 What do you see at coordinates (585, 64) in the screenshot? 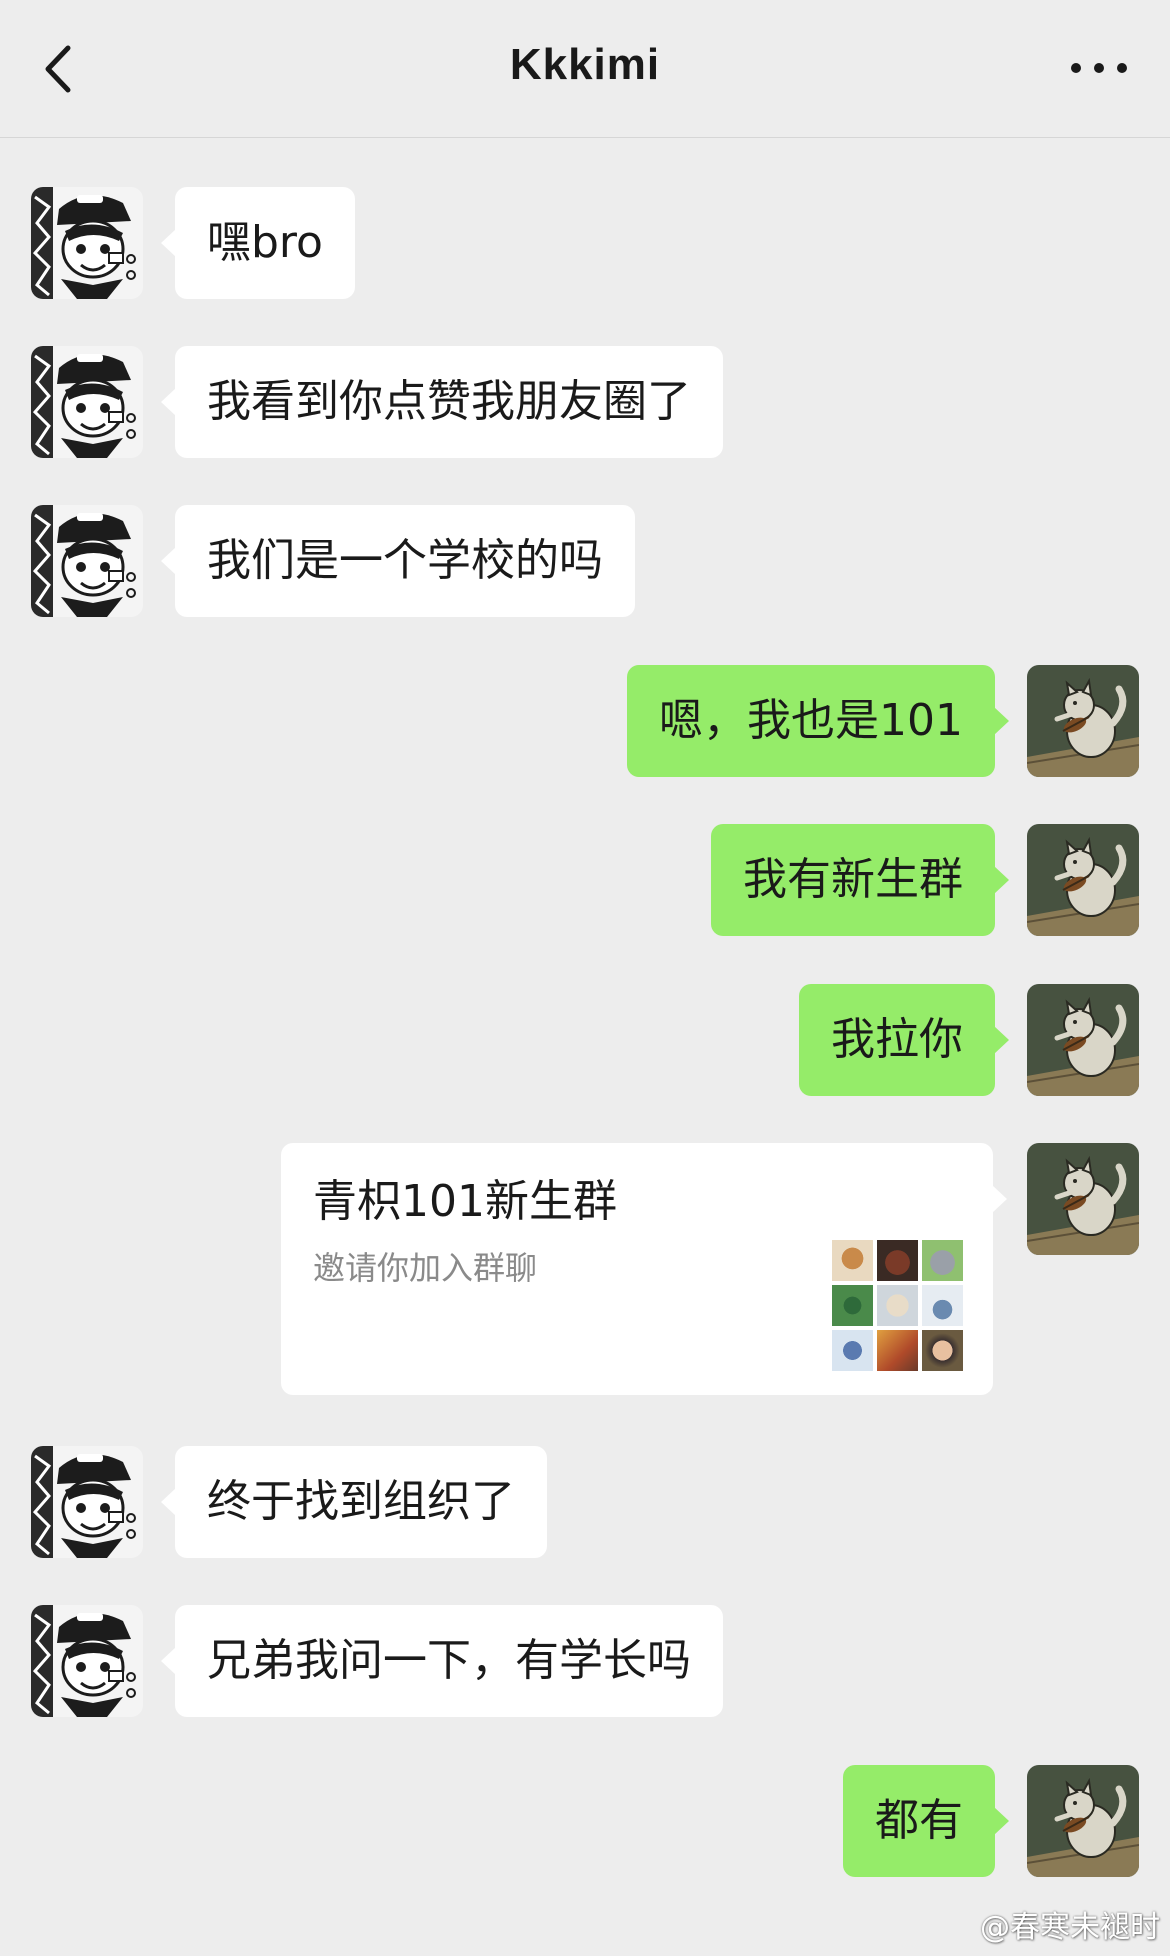
I see `chat-title: Kkkimi` at bounding box center [585, 64].